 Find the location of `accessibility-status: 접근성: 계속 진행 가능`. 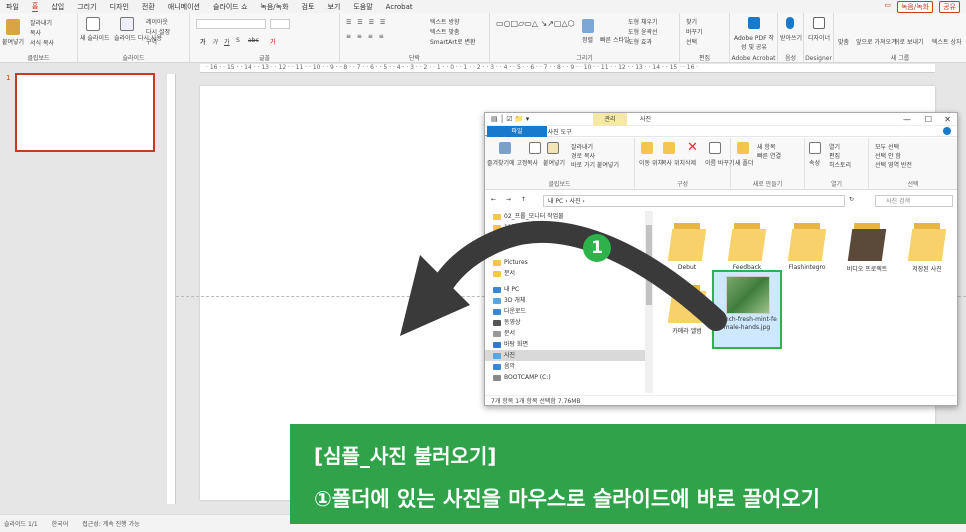

accessibility-status: 접근성: 계속 진행 가능 is located at coordinates (110, 523).